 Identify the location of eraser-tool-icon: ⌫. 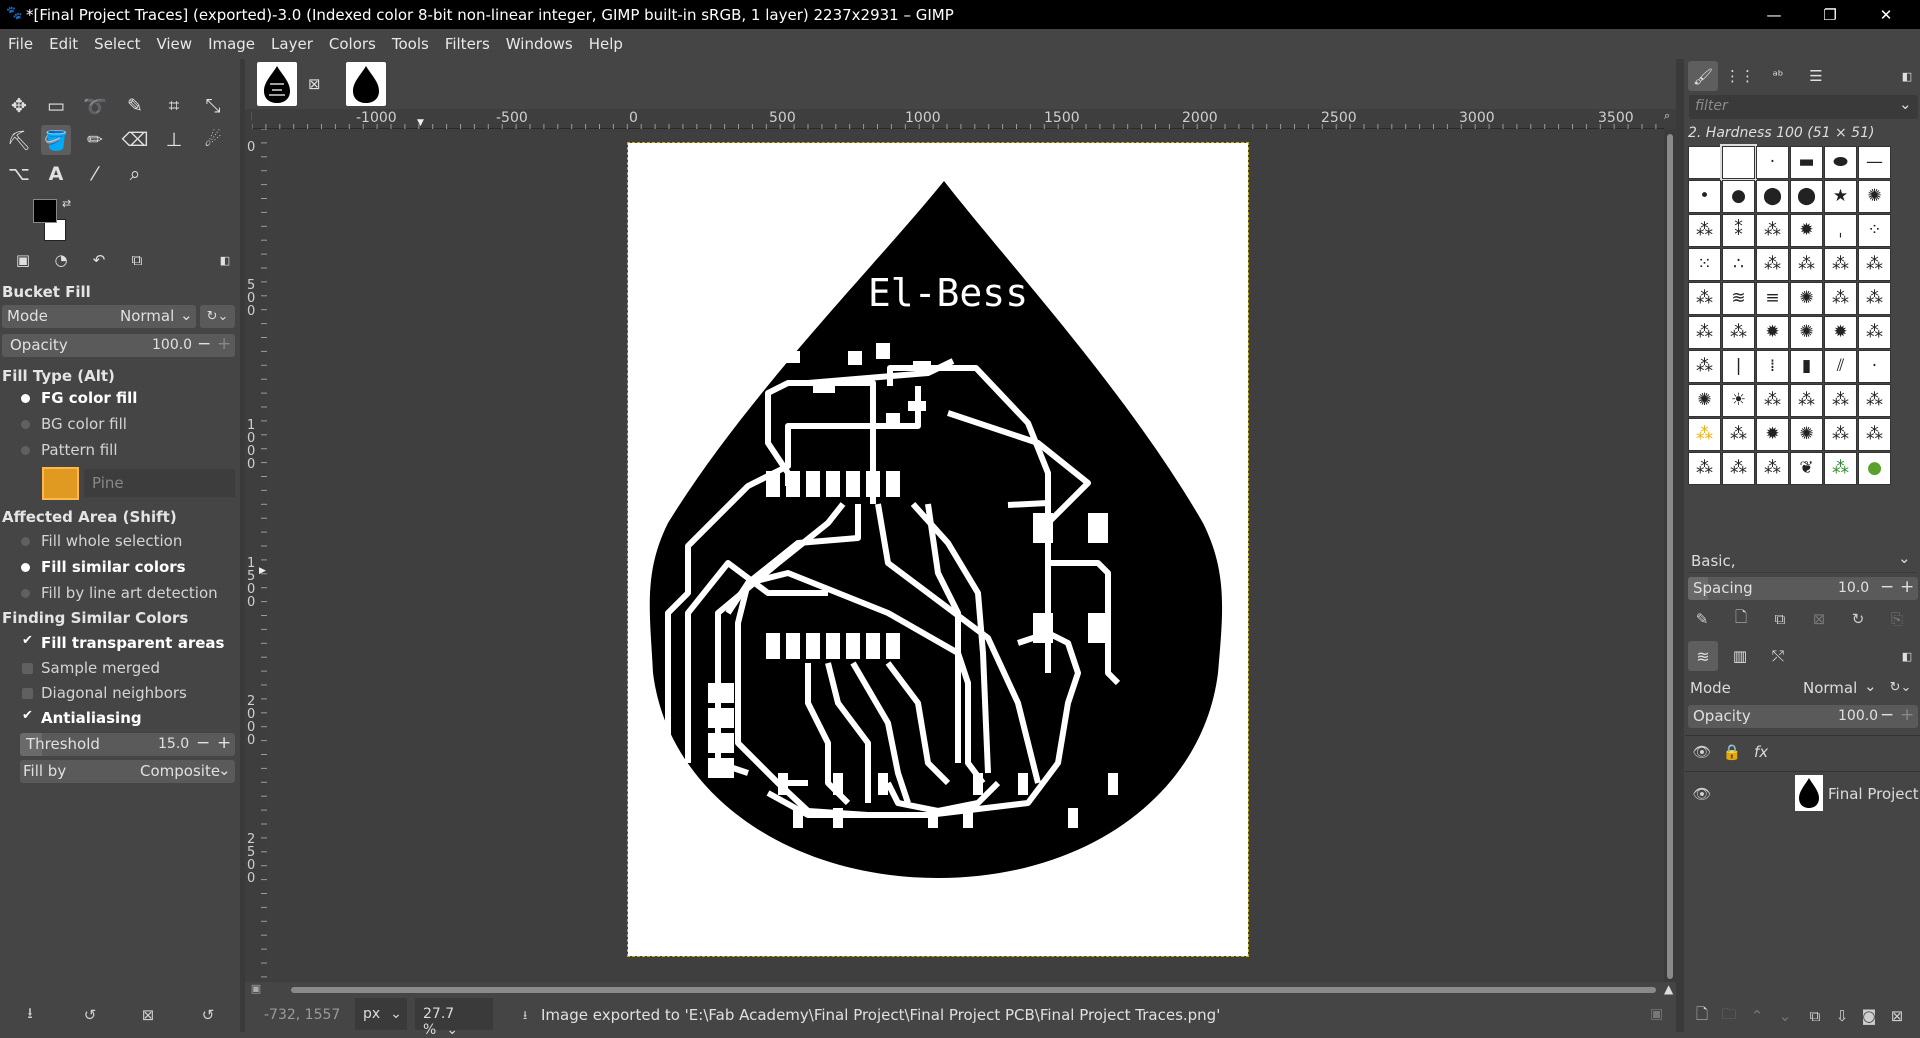
(135, 140).